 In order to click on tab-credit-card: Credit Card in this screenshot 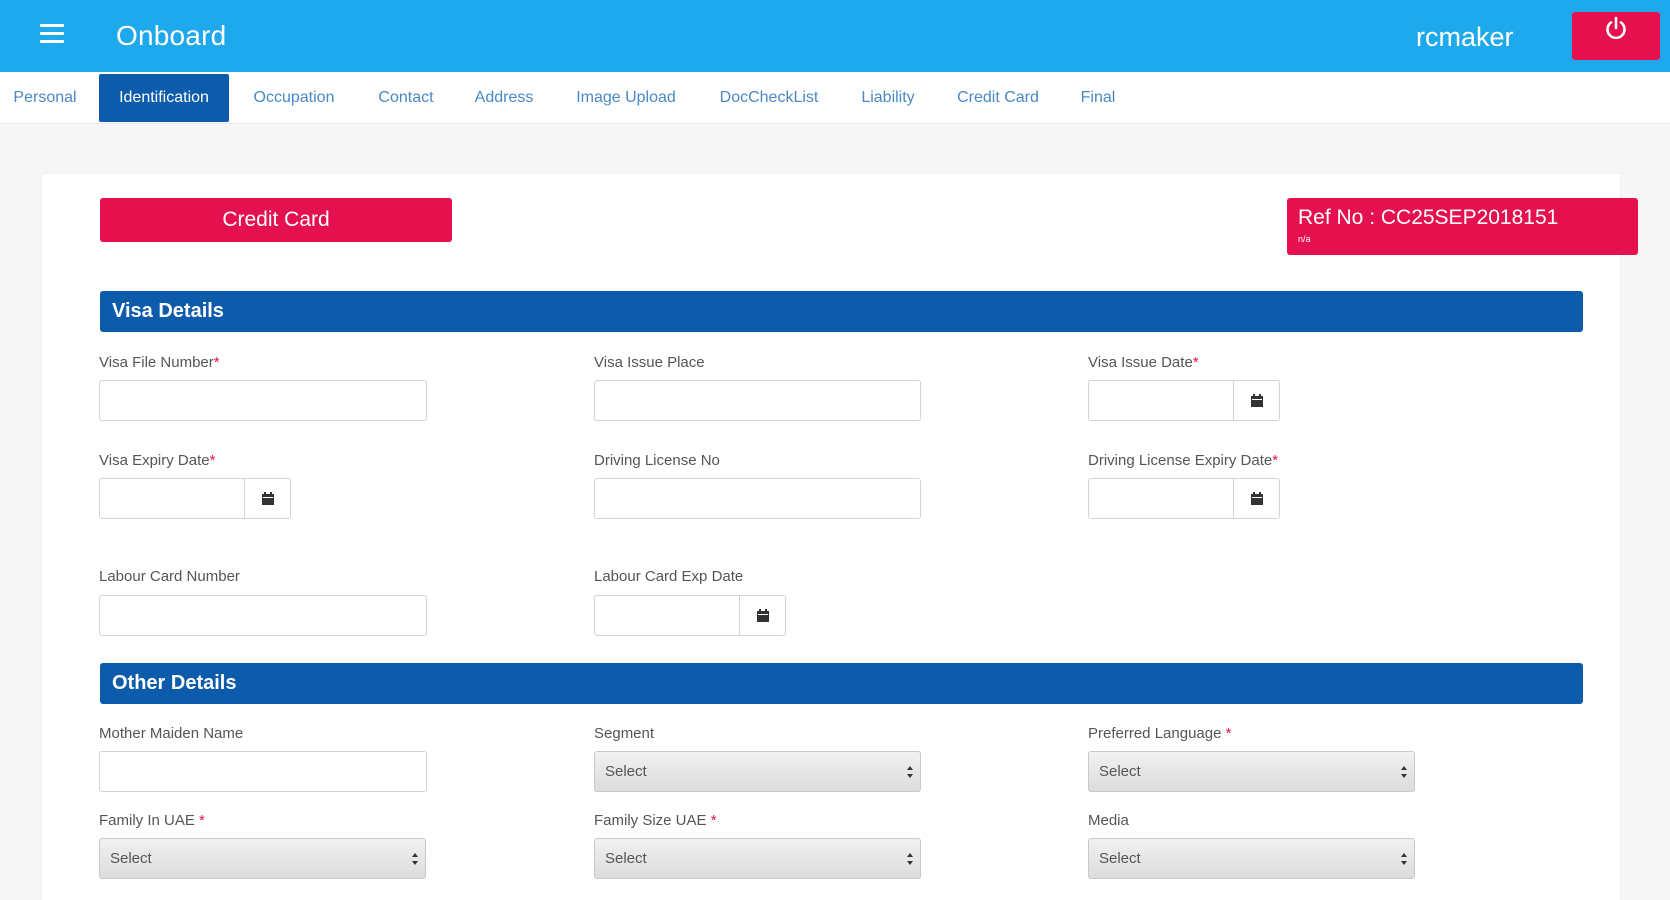, I will do `click(998, 98)`.